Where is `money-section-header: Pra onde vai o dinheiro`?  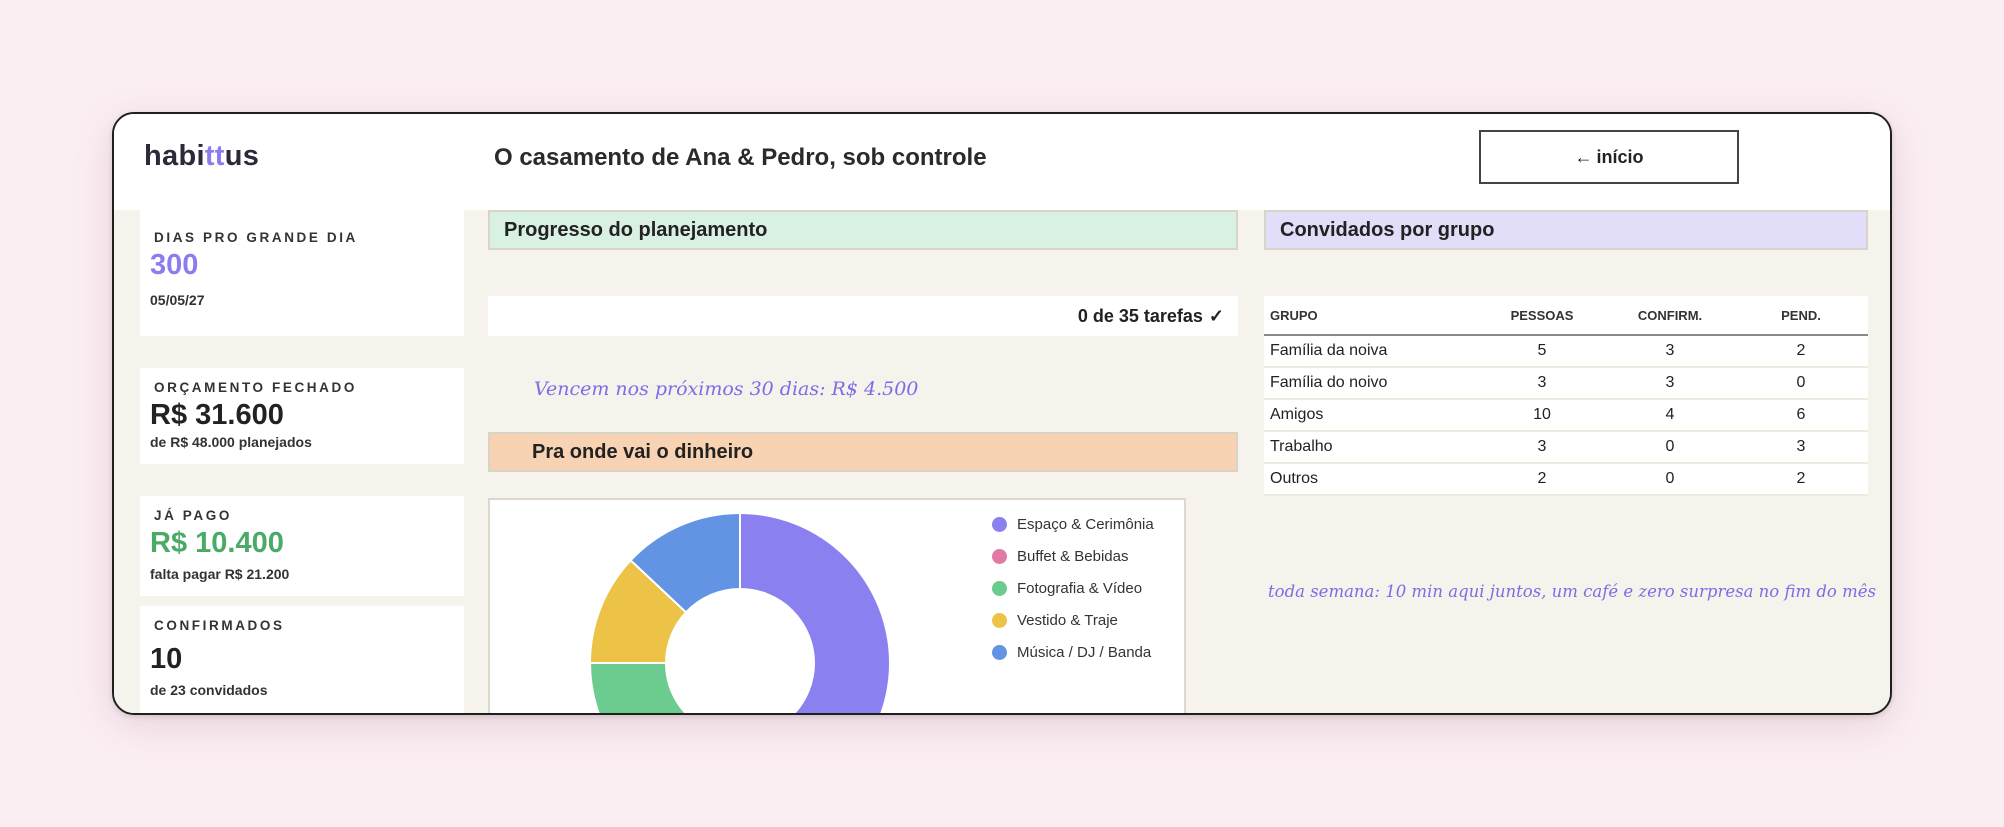 money-section-header: Pra onde vai o dinheiro is located at coordinates (863, 452).